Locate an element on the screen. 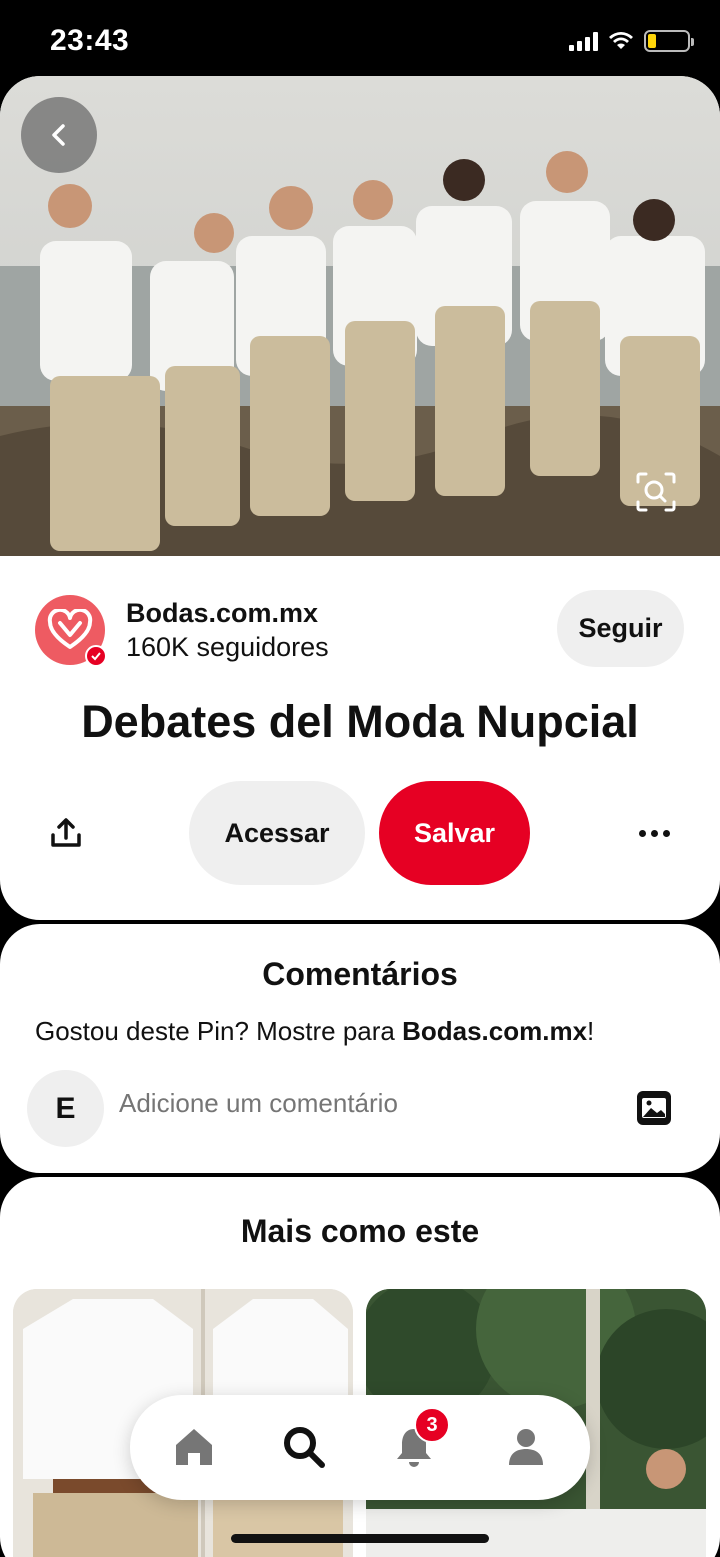  profile-icon is located at coordinates (526, 1447).